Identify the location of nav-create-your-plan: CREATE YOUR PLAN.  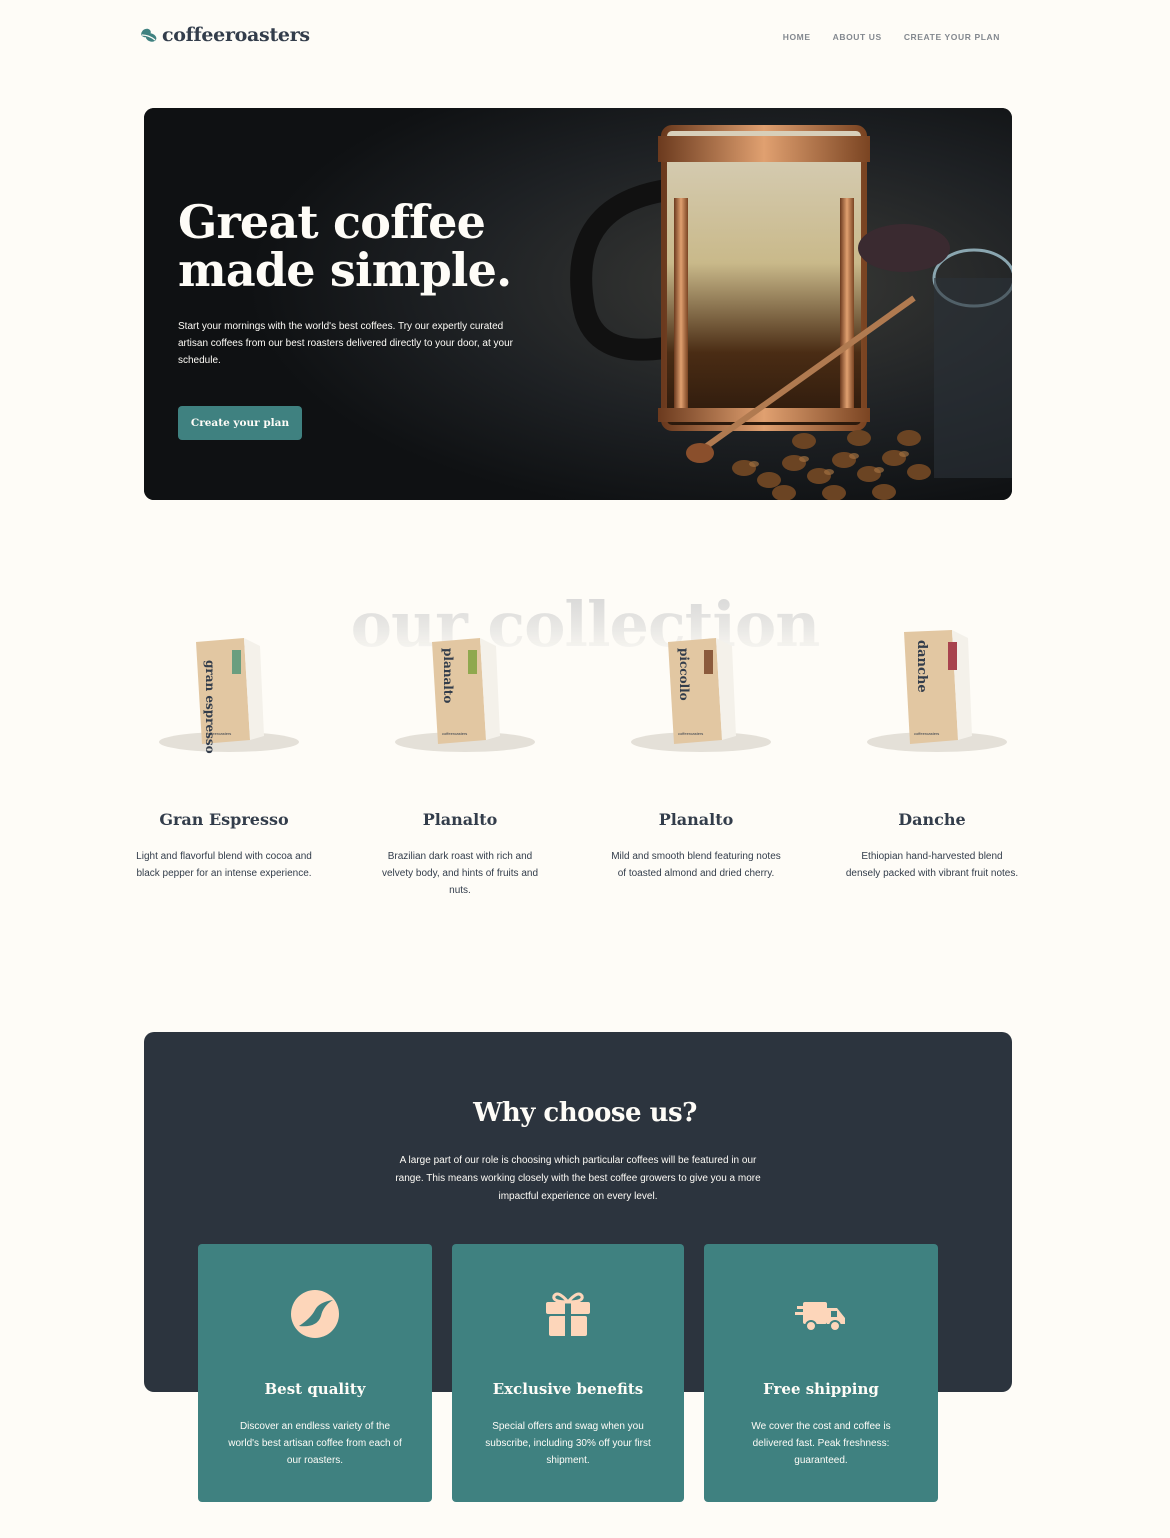
(952, 37).